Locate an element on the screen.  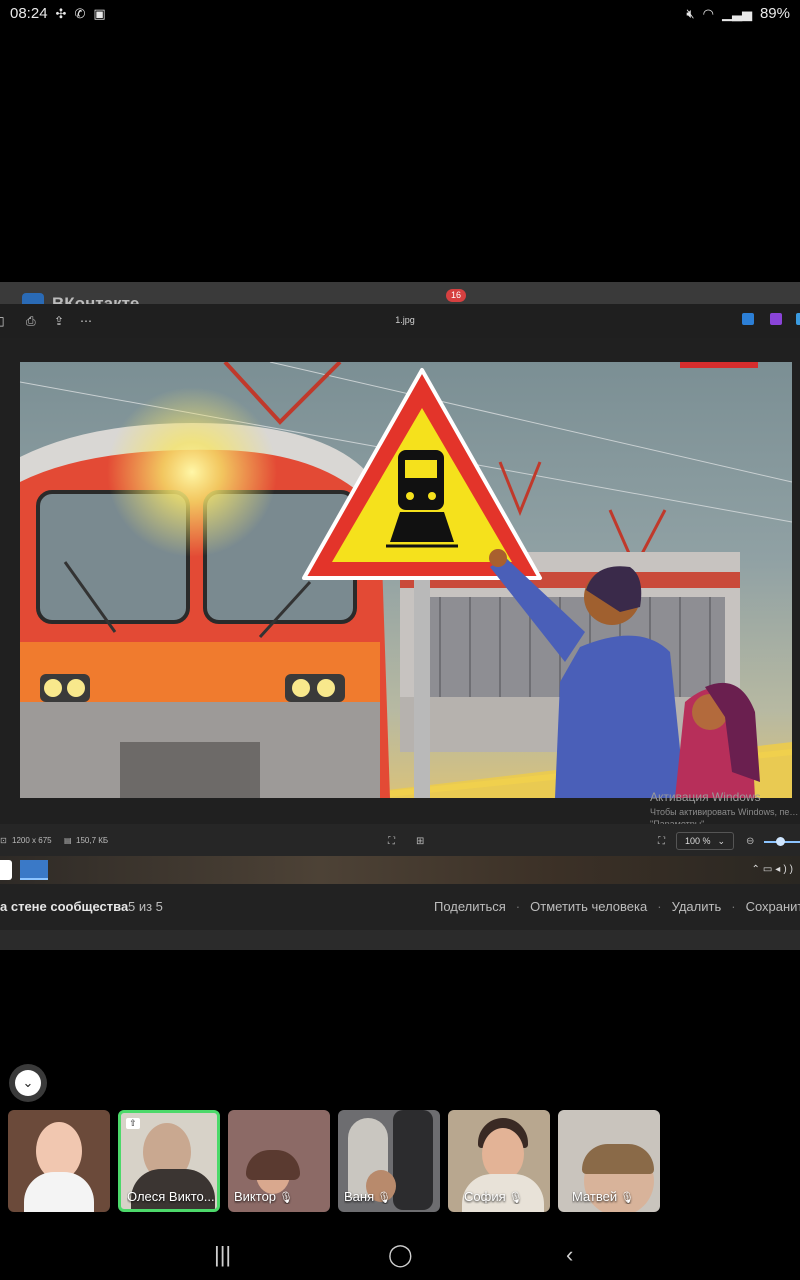
status-left: 08:24 ✣ ✆ ▣ is located at coordinates (58, 13).